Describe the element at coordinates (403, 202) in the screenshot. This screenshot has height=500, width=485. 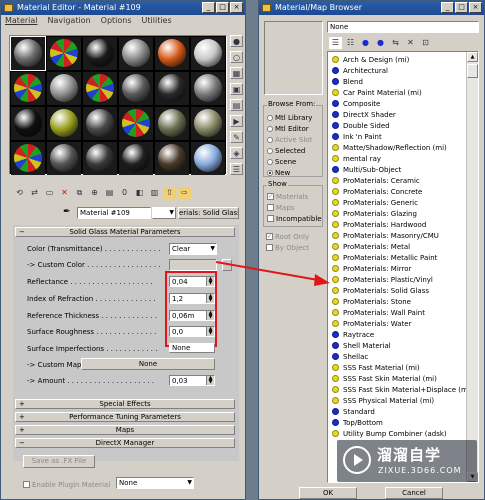
I see `material-list-item: ProMaterials: Generic` at that location.